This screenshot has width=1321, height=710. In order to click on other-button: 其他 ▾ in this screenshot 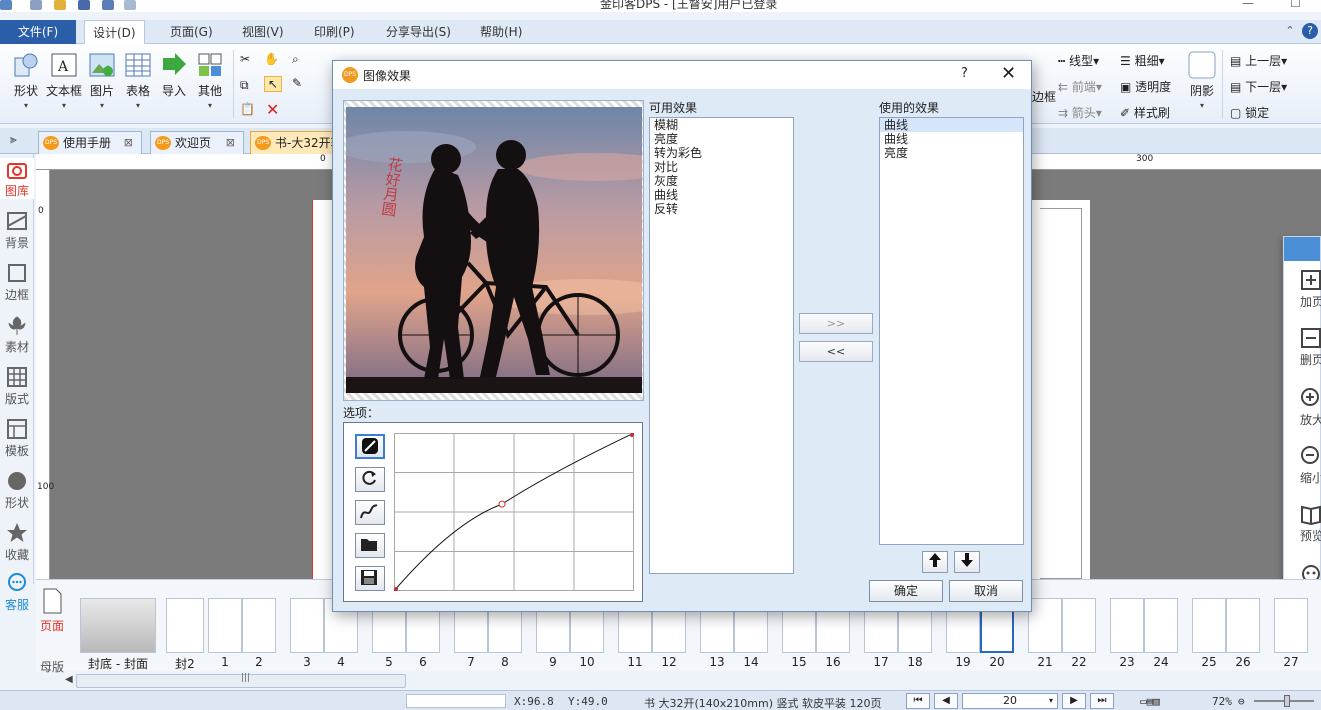, I will do `click(210, 80)`.